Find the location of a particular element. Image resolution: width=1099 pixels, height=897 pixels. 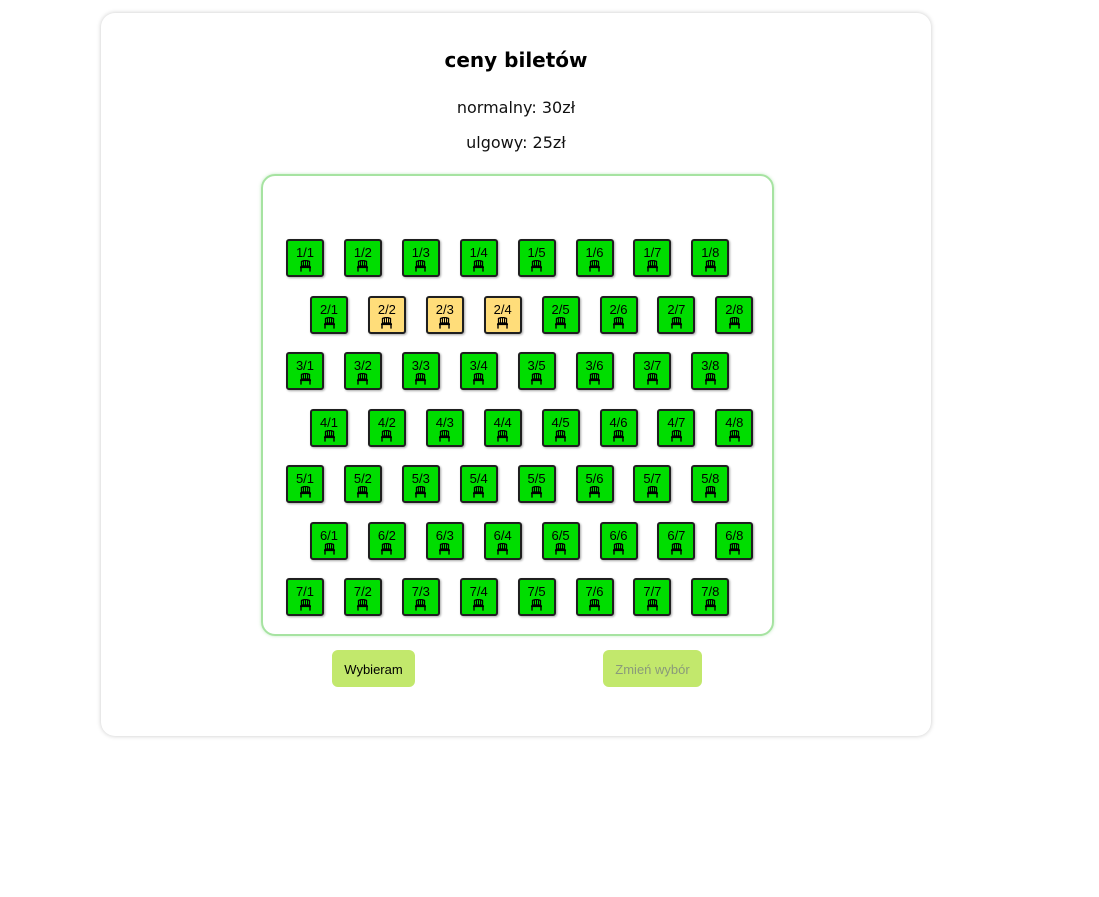

seat-button: 6/7 is located at coordinates (676, 540).